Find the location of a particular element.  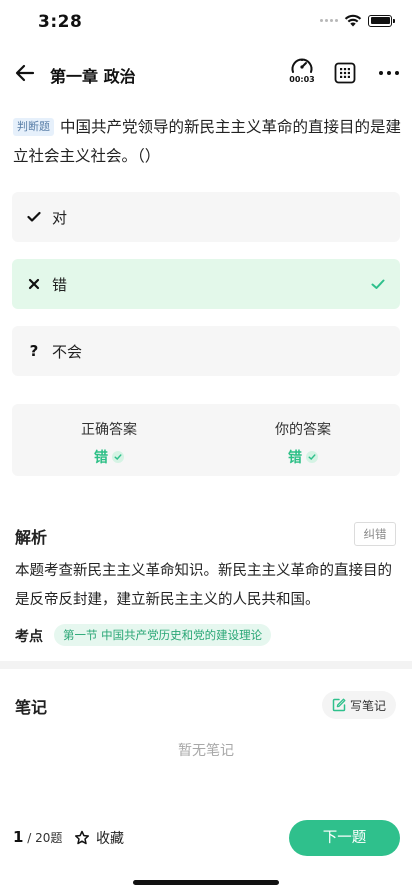

your-answer-label: 你的答案 is located at coordinates (303, 430).